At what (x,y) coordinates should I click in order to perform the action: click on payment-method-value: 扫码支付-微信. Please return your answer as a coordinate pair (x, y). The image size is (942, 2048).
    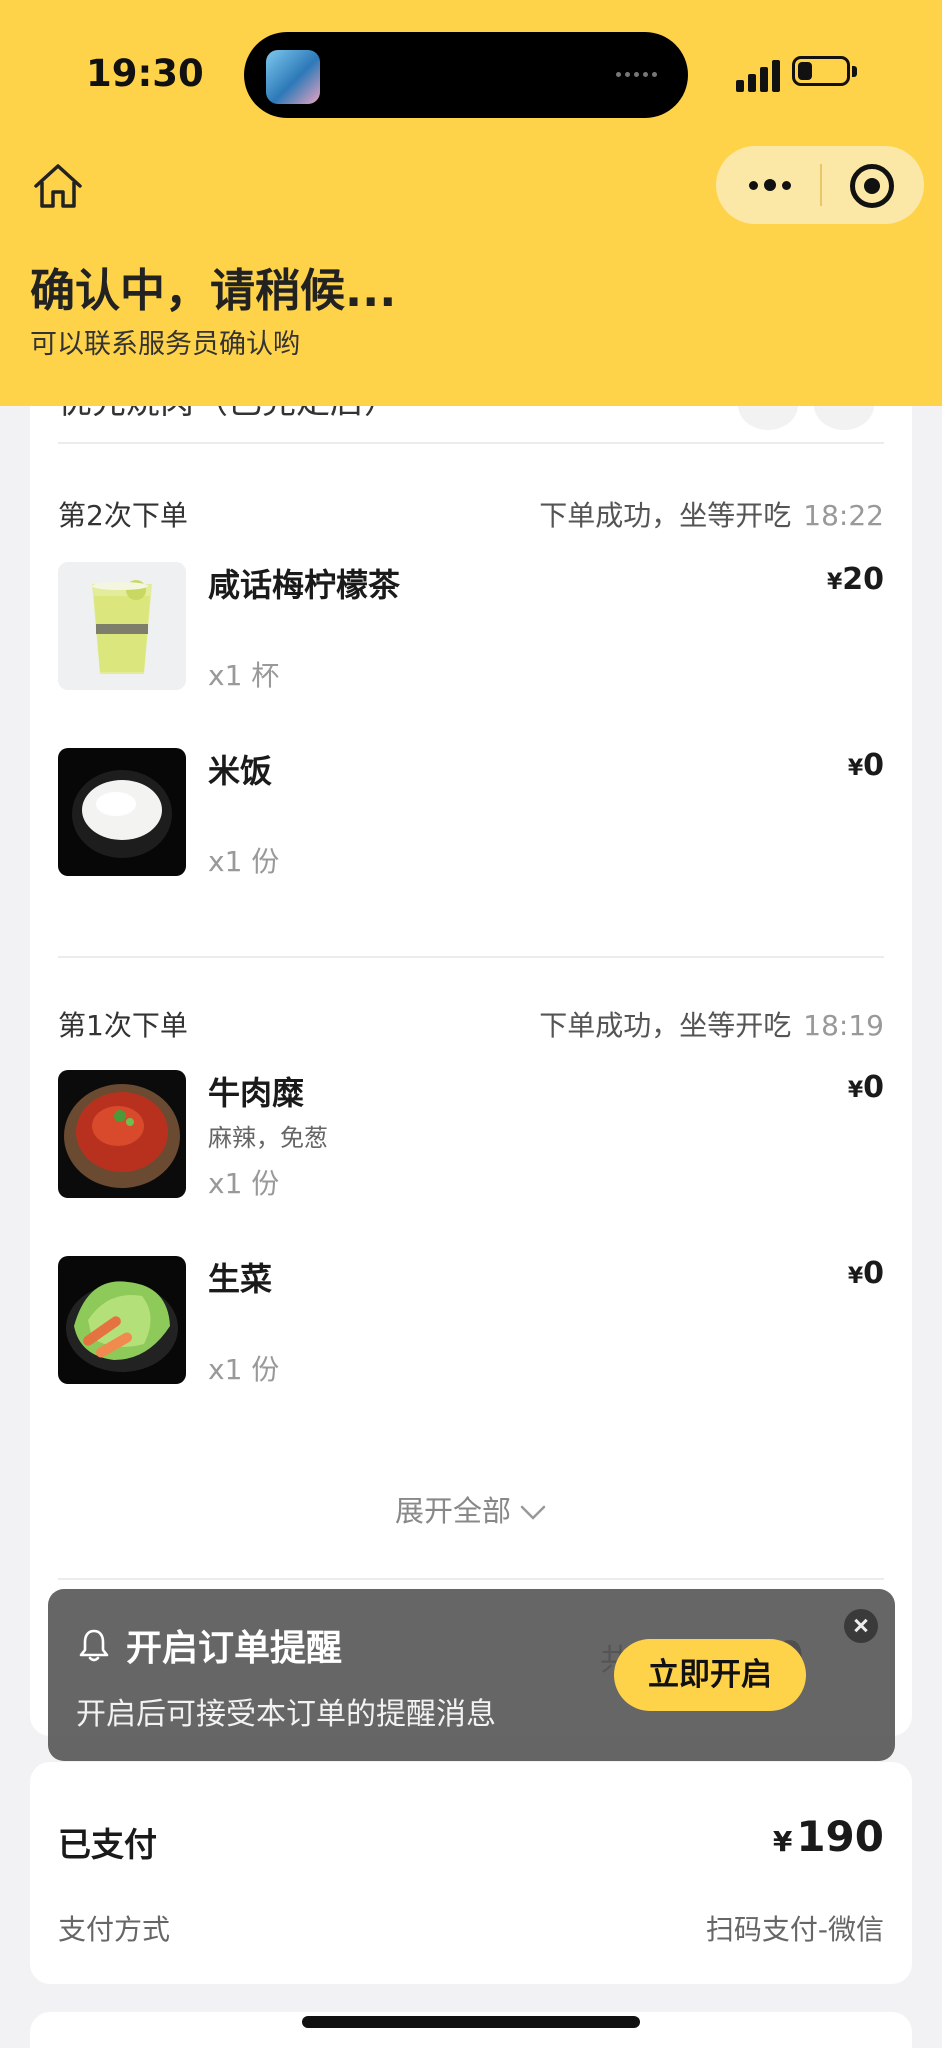
    Looking at the image, I should click on (794, 1929).